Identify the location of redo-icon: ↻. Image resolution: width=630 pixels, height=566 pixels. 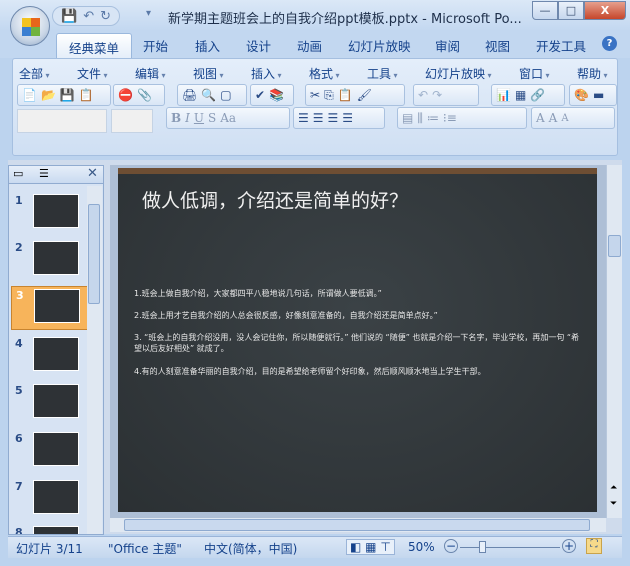
(105, 16).